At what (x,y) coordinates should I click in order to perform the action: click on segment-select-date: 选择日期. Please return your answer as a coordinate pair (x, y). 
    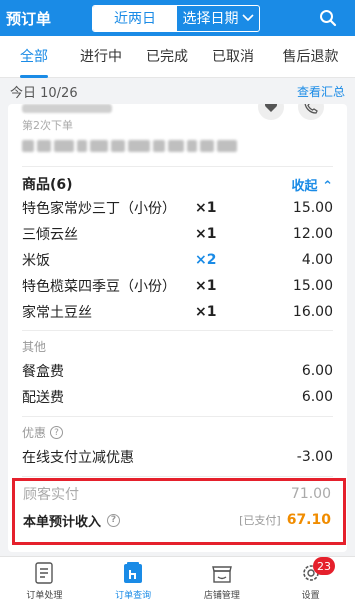
    Looking at the image, I should click on (218, 18).